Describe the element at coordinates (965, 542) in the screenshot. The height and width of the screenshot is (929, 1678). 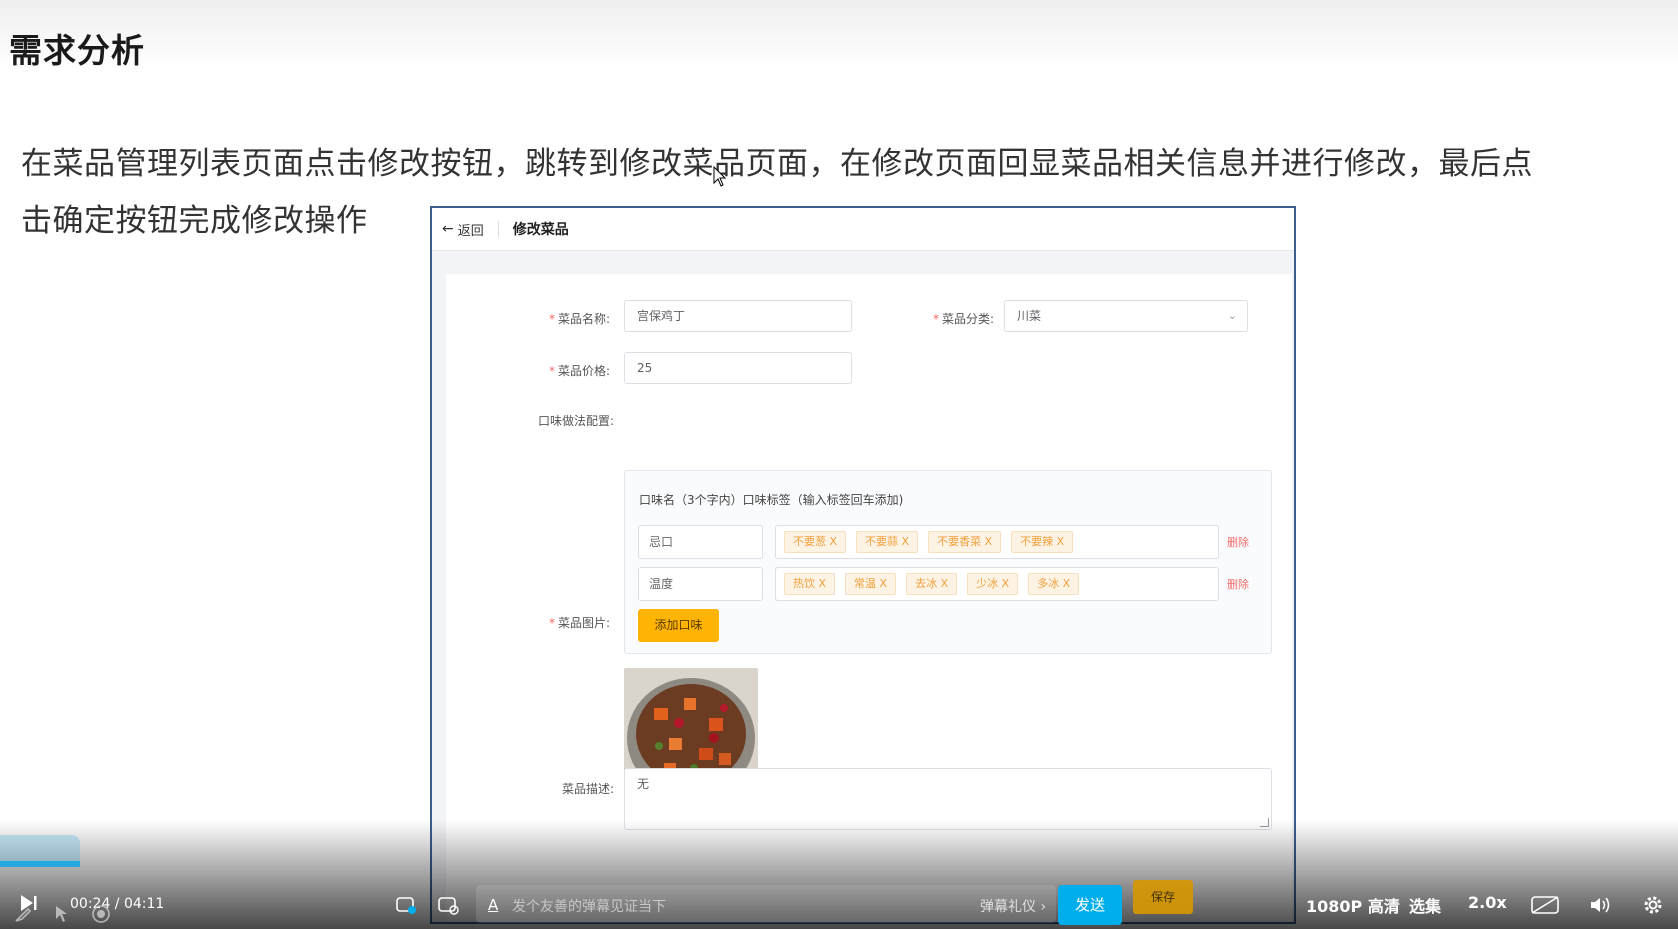
I see `flavor-tag: 不要香菜 X` at that location.